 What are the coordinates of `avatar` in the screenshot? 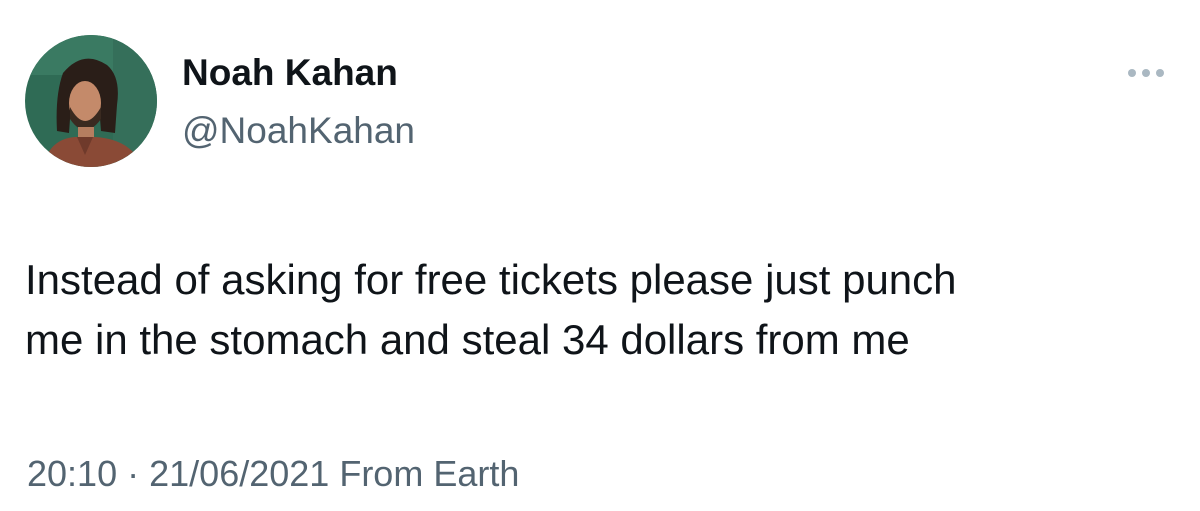 It's located at (91, 101).